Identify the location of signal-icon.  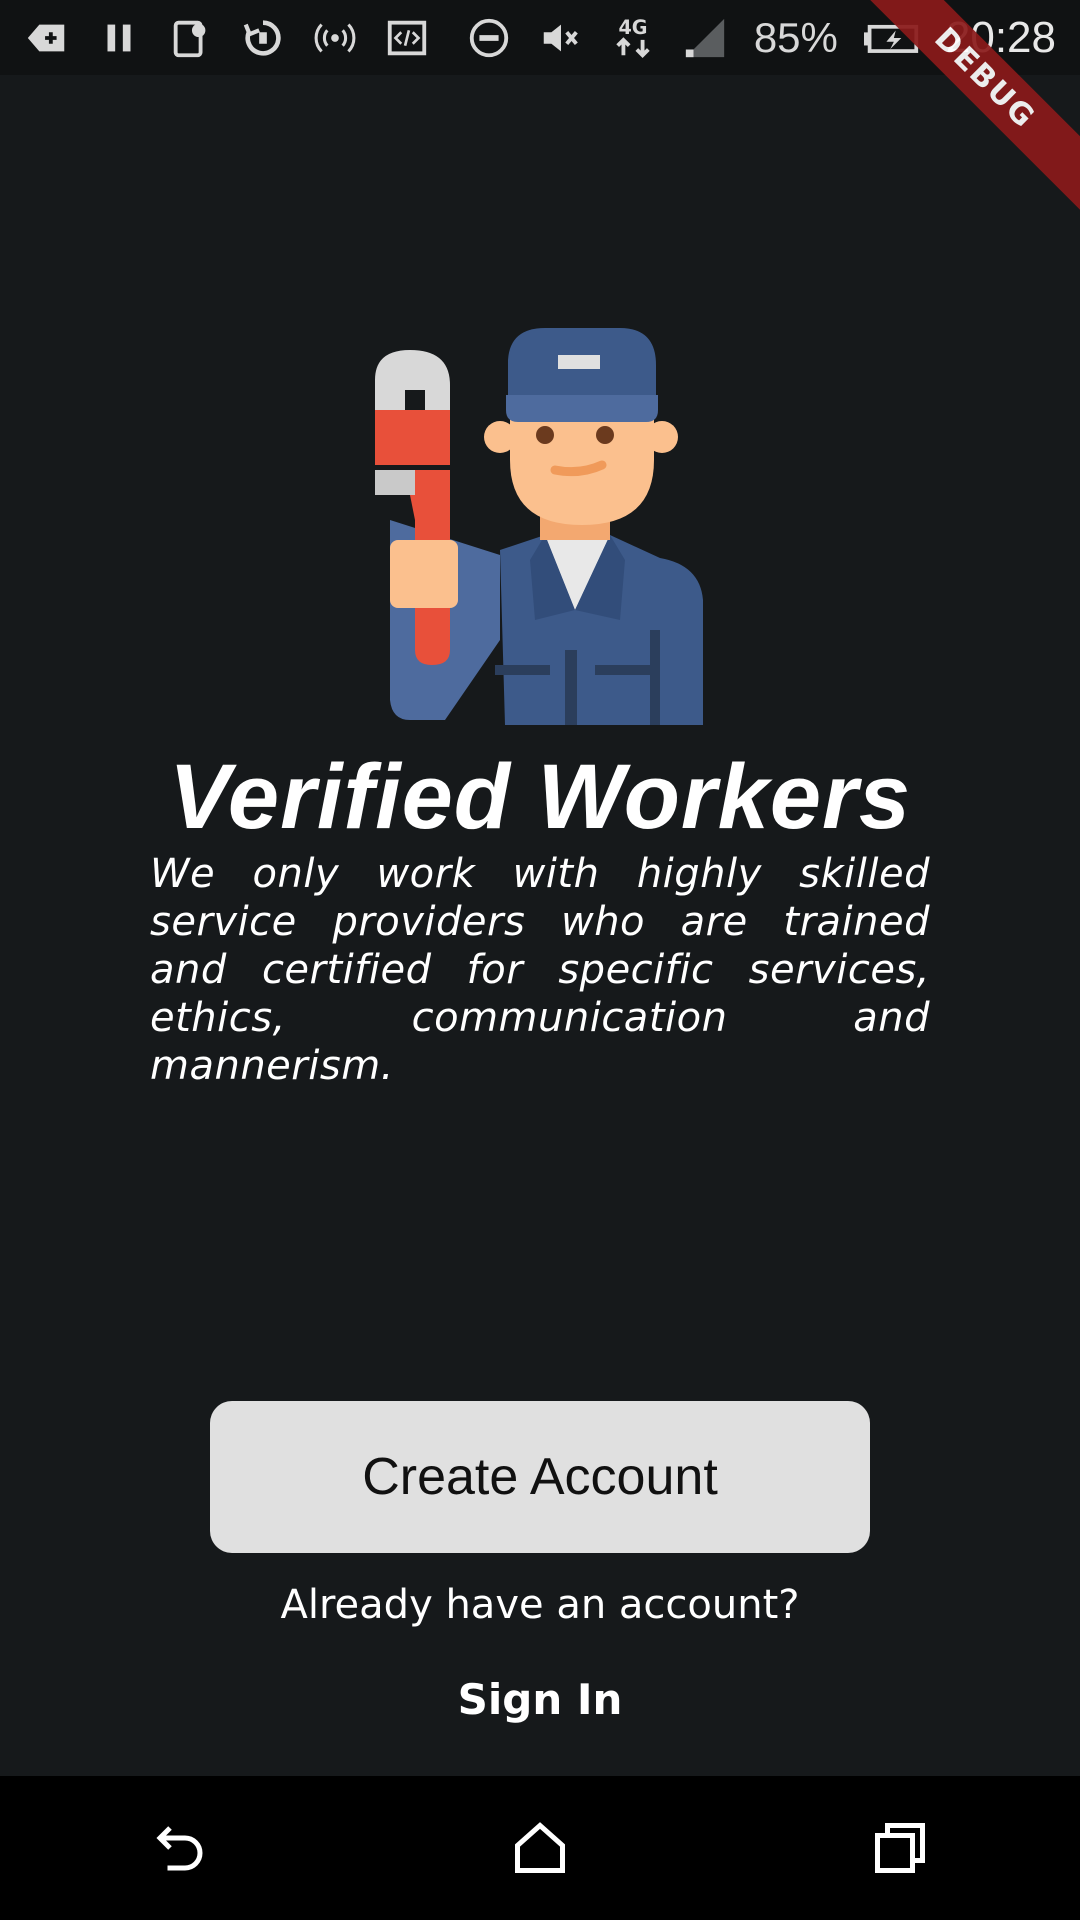
(705, 38).